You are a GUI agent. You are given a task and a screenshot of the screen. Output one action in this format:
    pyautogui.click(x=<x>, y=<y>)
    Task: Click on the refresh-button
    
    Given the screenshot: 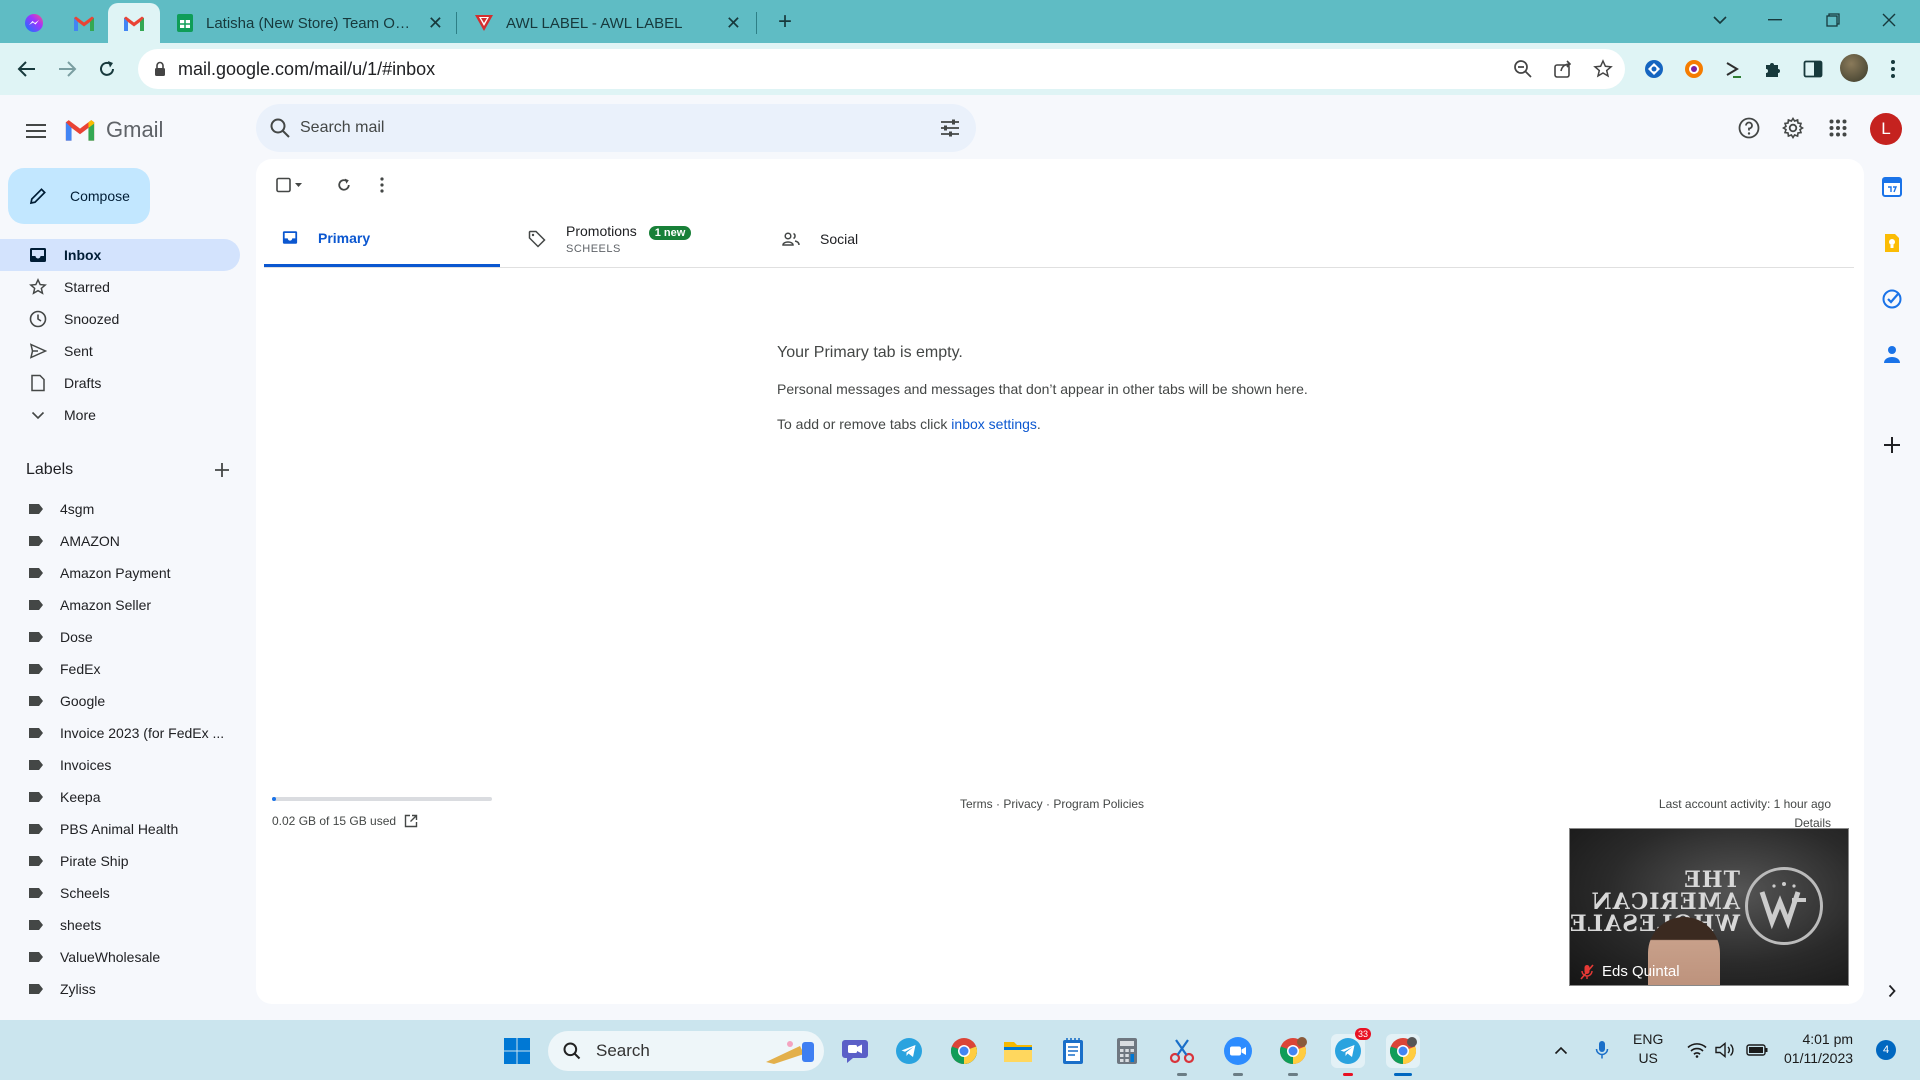 What is the action you would take?
    pyautogui.click(x=344, y=185)
    